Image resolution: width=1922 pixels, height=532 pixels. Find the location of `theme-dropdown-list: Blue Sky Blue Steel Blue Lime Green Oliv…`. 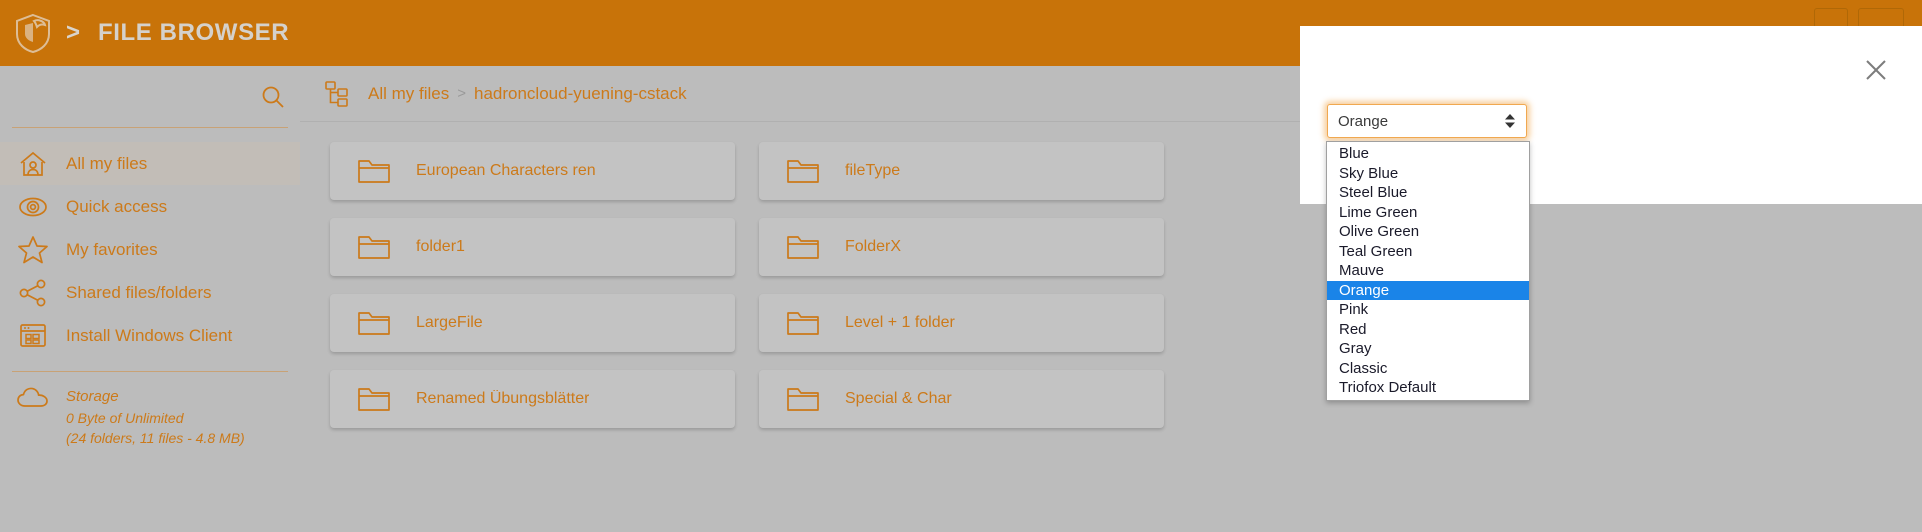

theme-dropdown-list: Blue Sky Blue Steel Blue Lime Green Oliv… is located at coordinates (1428, 271).